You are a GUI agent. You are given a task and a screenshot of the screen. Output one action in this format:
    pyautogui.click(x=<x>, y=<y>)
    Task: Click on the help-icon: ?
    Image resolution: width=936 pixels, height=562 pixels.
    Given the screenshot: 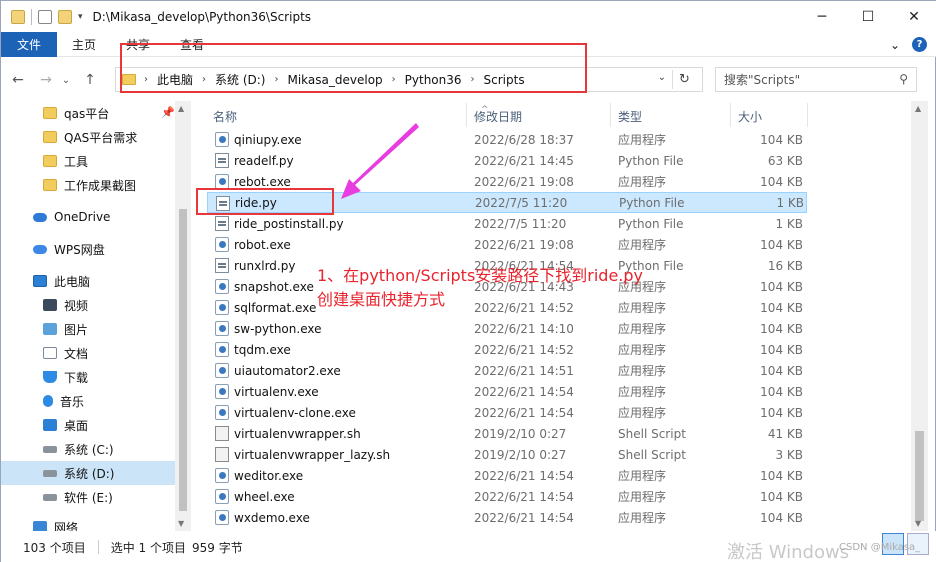 What is the action you would take?
    pyautogui.click(x=919, y=44)
    